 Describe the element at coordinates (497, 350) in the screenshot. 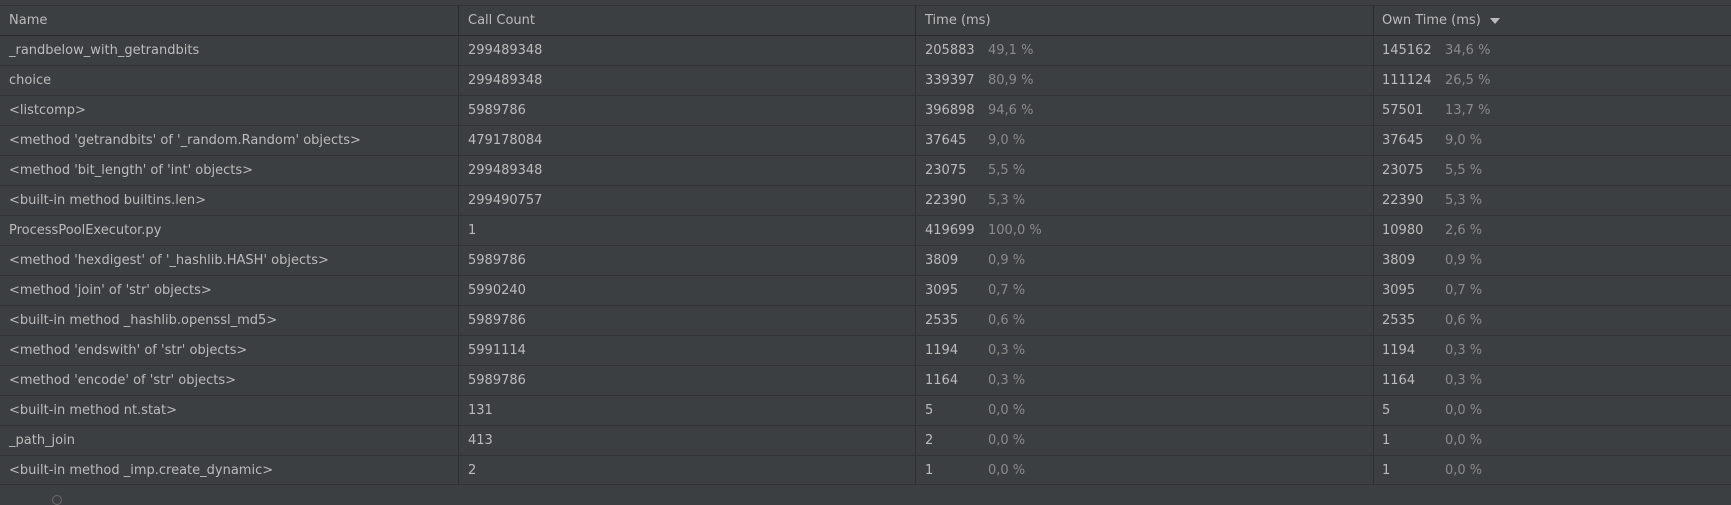

I see `call-count-value: 5991114` at that location.